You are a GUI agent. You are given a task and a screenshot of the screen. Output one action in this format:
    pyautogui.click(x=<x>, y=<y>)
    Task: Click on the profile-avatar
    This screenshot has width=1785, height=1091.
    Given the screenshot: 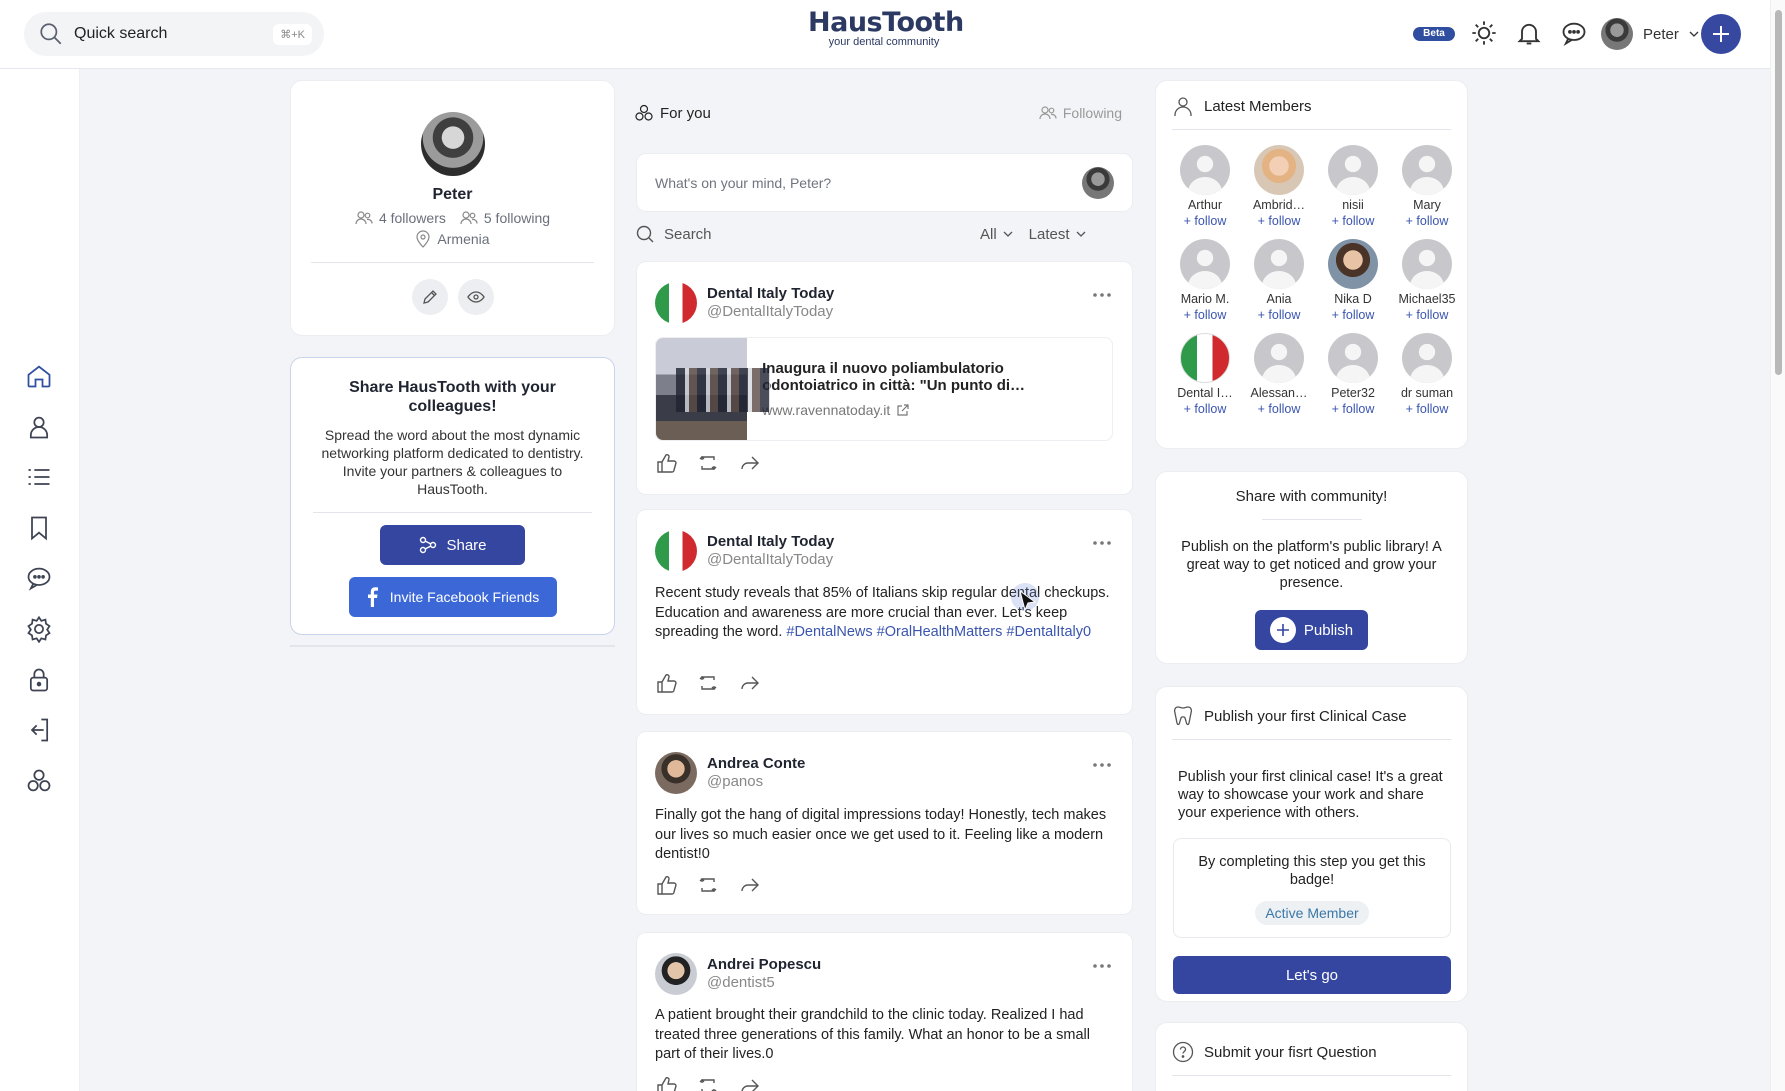 What is the action you would take?
    pyautogui.click(x=452, y=144)
    